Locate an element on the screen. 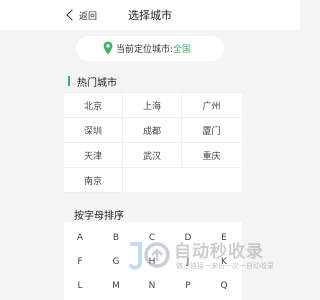  city-nanjing: 南京 is located at coordinates (93, 180).